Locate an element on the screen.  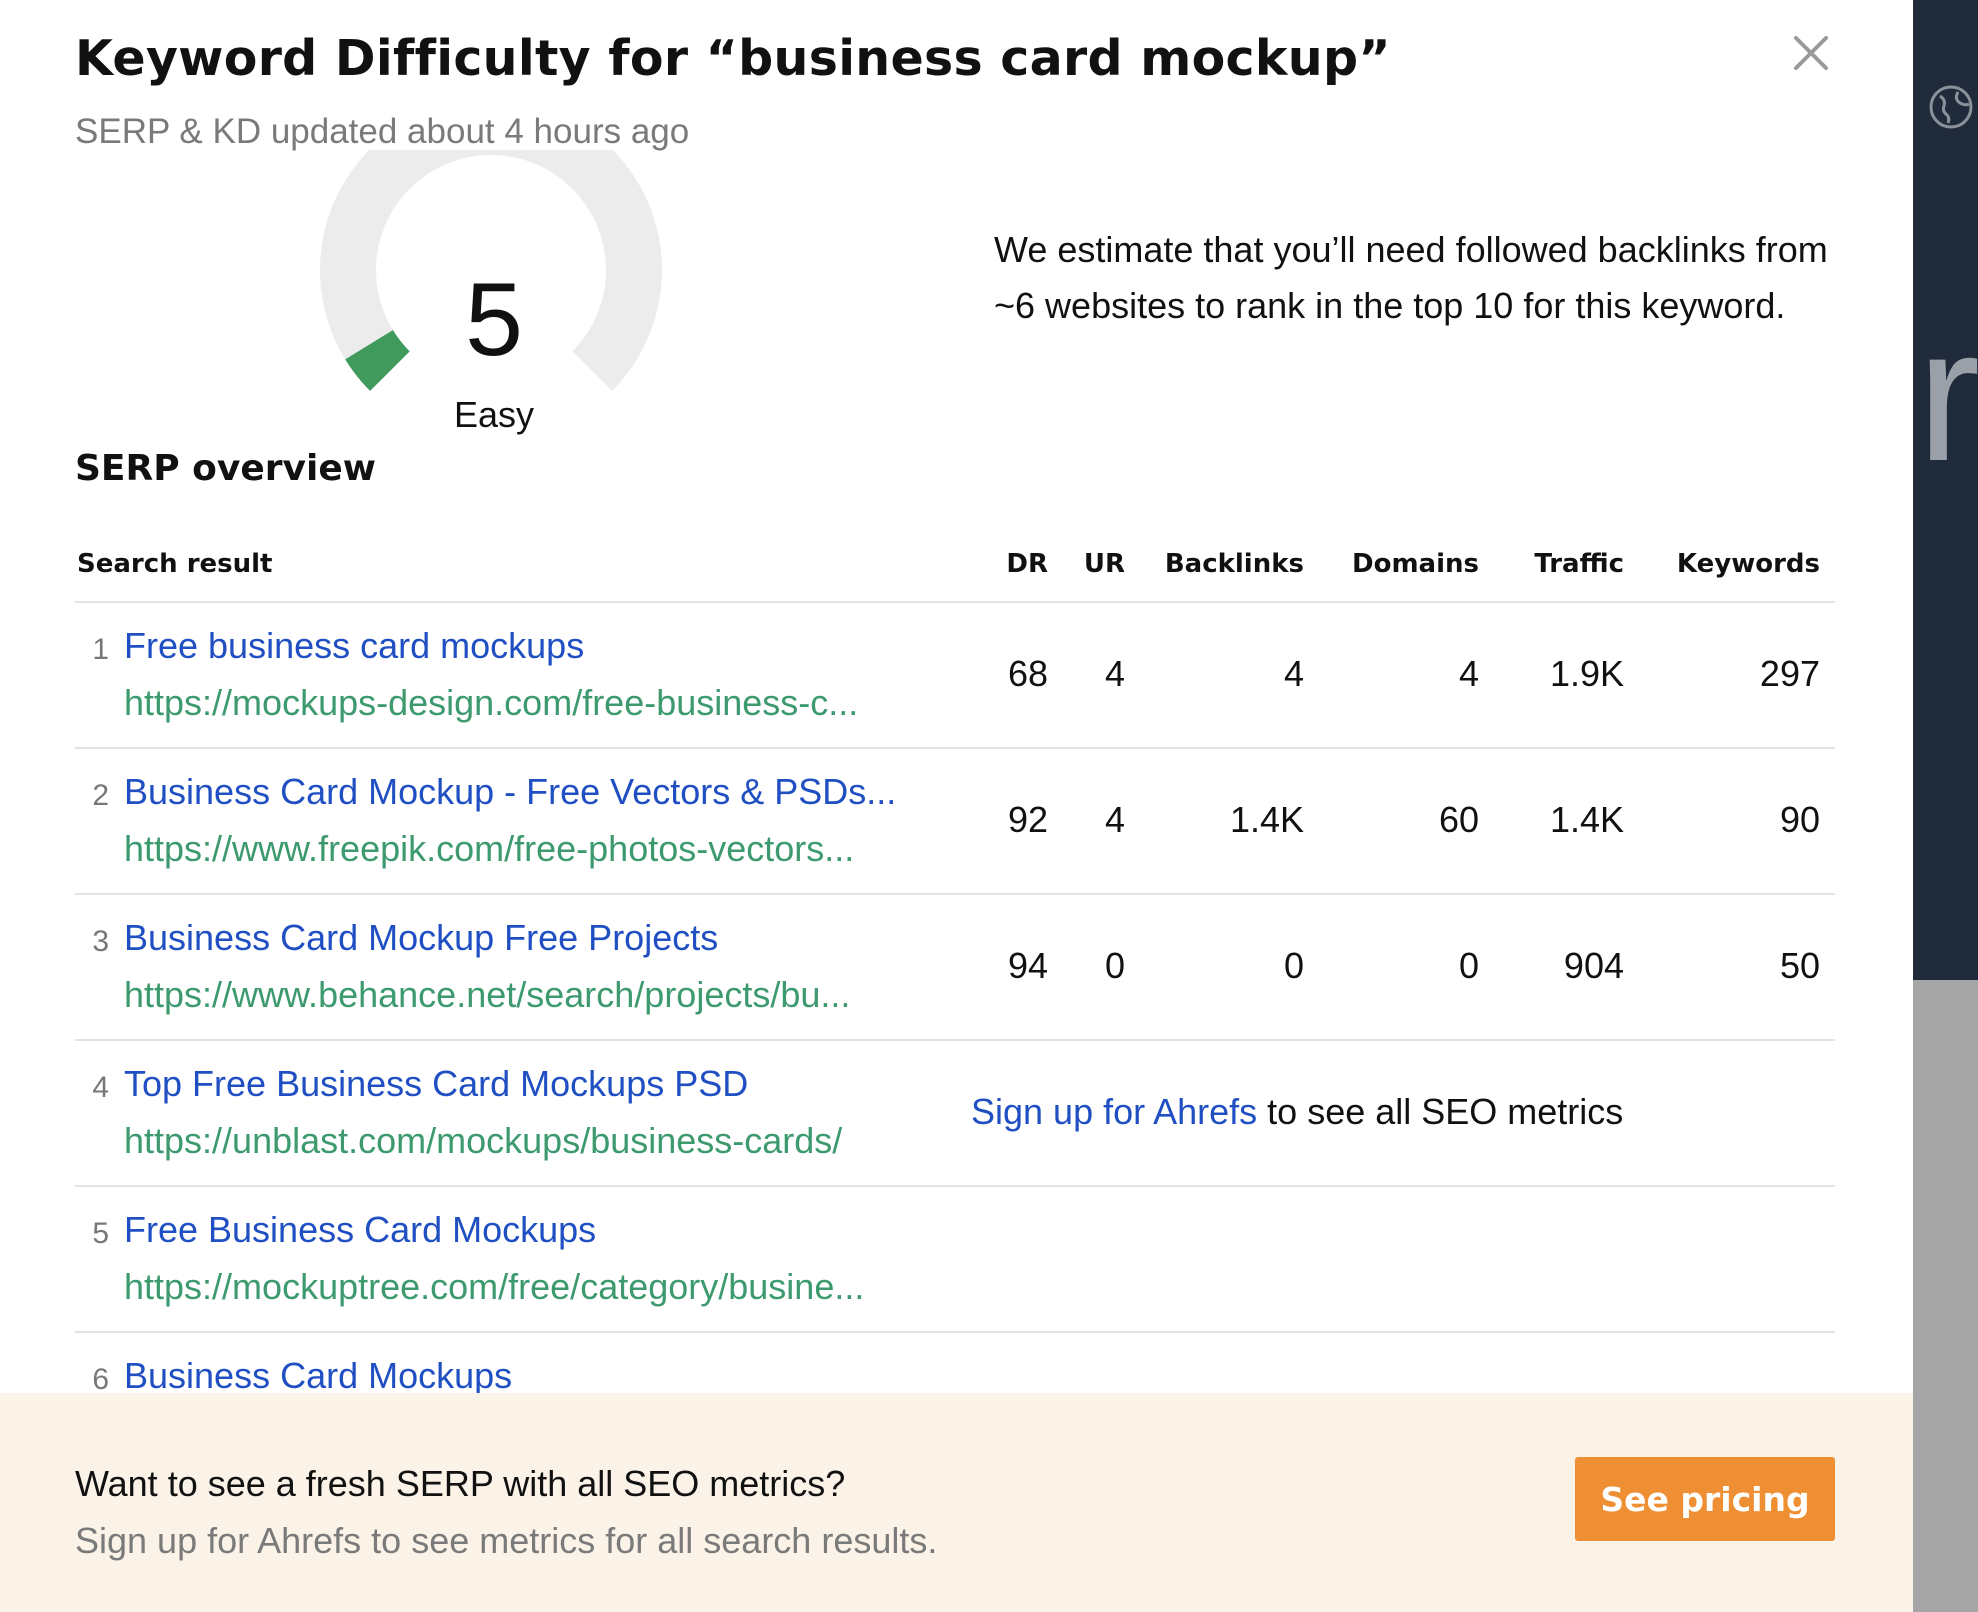
result-rank: 1 is located at coordinates (100, 649).